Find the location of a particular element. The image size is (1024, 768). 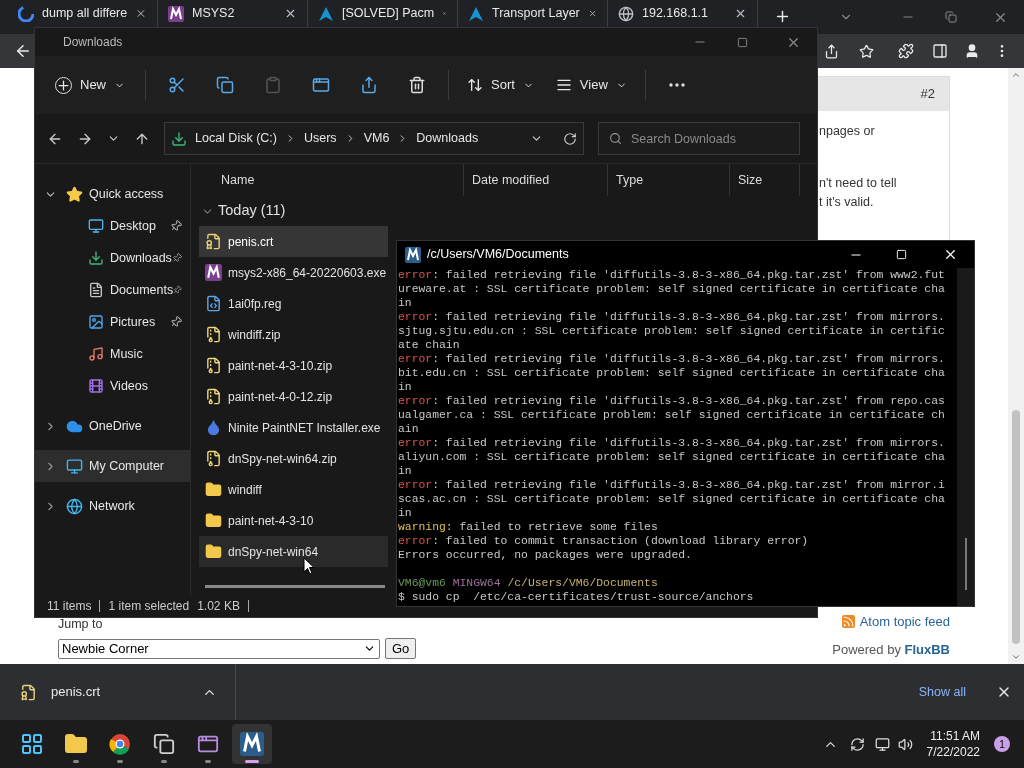

nav-item: My Computer is located at coordinates (112, 466).